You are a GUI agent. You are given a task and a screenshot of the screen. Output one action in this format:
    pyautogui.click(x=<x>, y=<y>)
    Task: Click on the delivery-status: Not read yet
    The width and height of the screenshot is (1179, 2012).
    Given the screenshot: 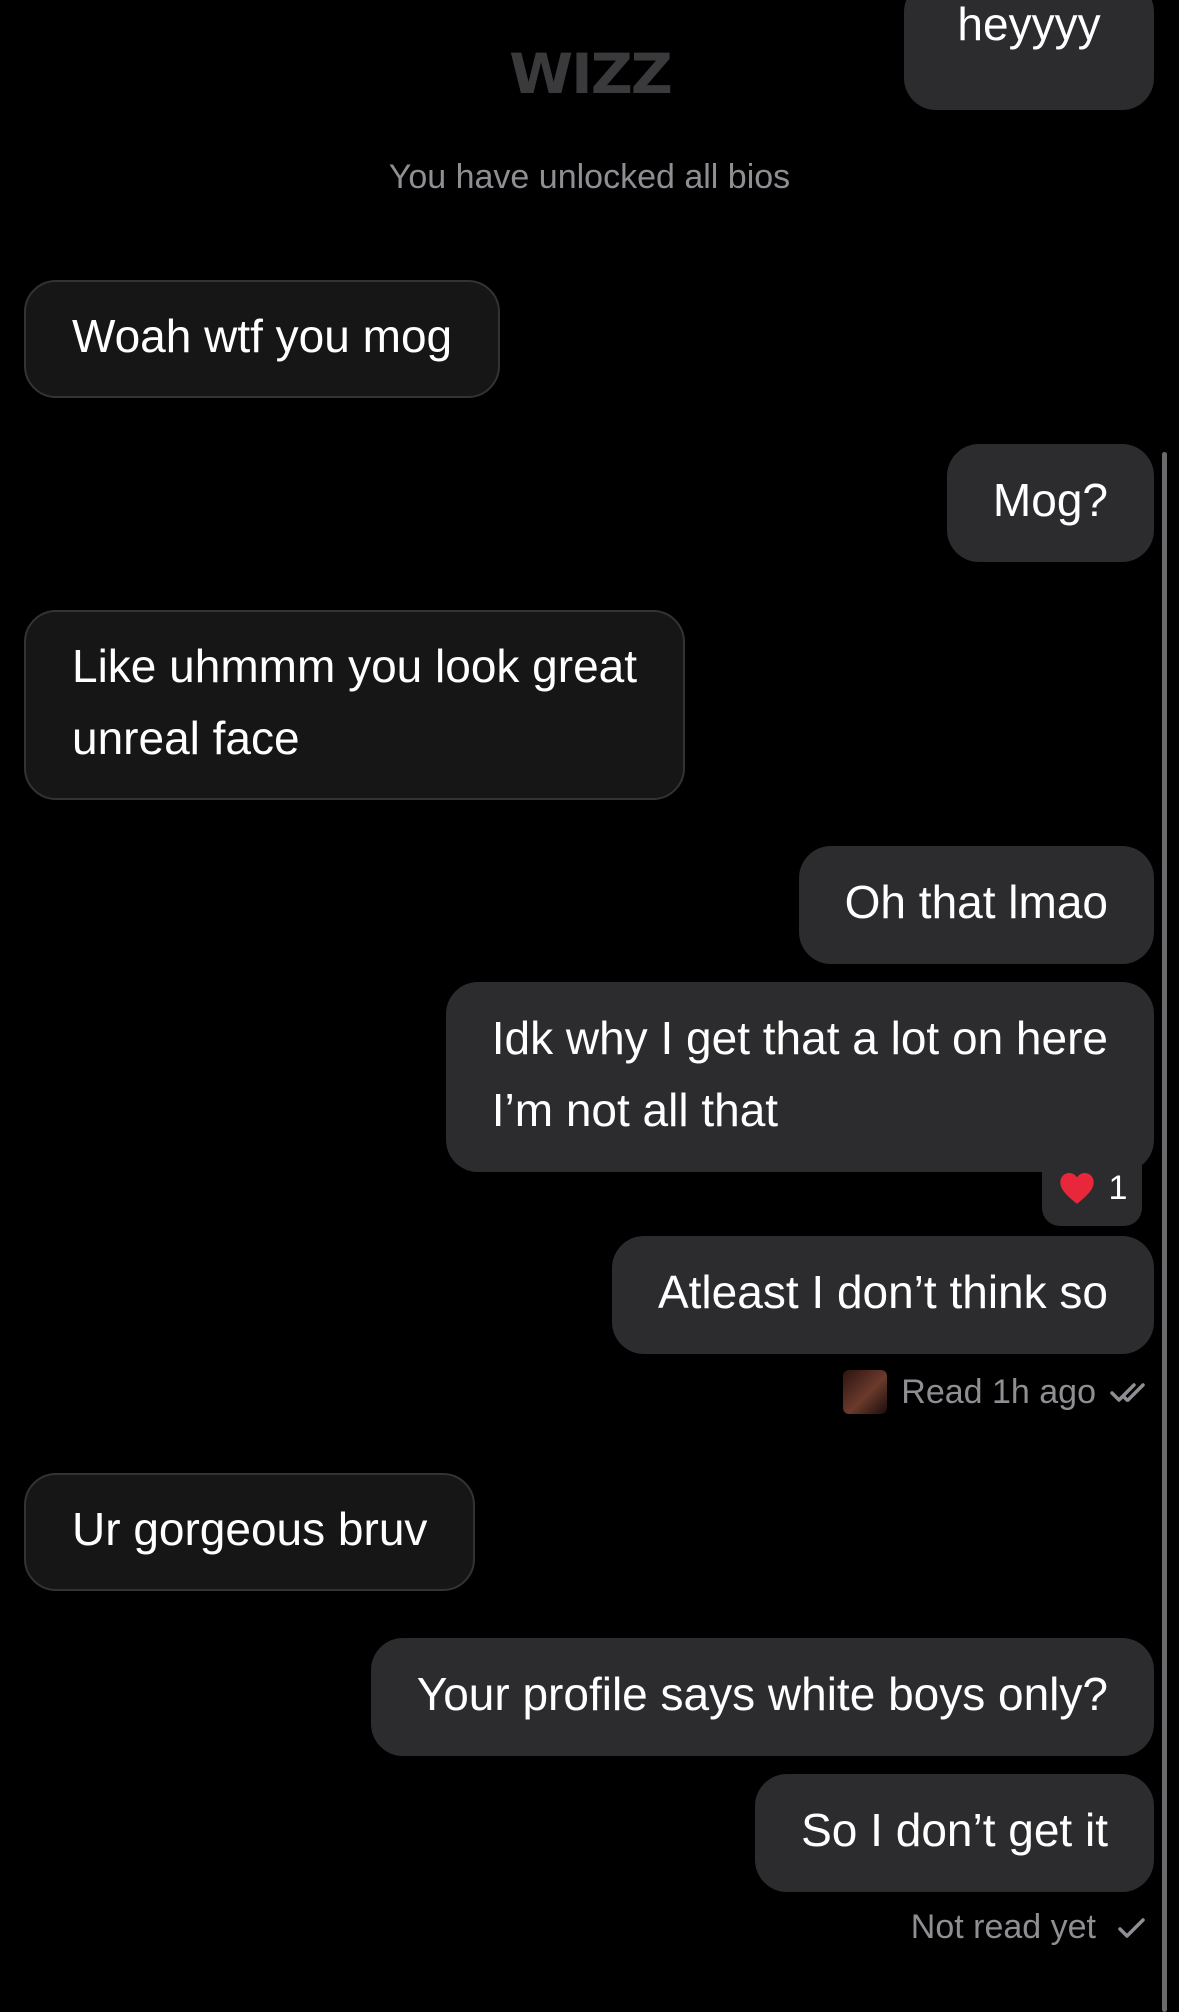 What is the action you would take?
    pyautogui.click(x=1032, y=1927)
    